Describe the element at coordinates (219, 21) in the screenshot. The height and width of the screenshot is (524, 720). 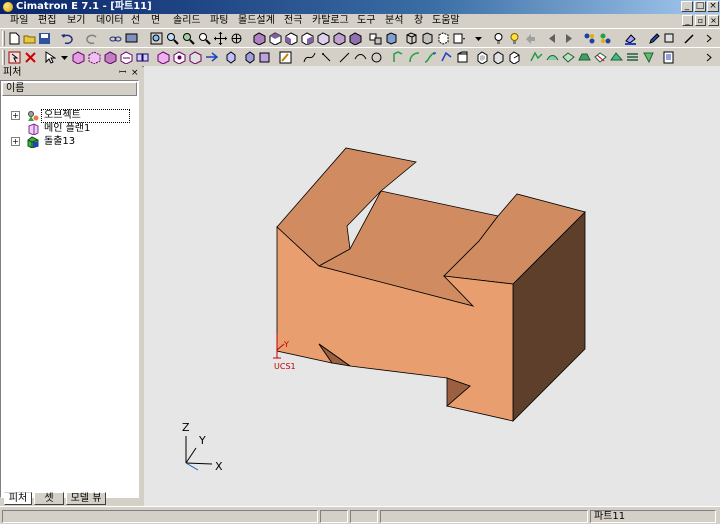
I see `menu-parting: 파팅` at that location.